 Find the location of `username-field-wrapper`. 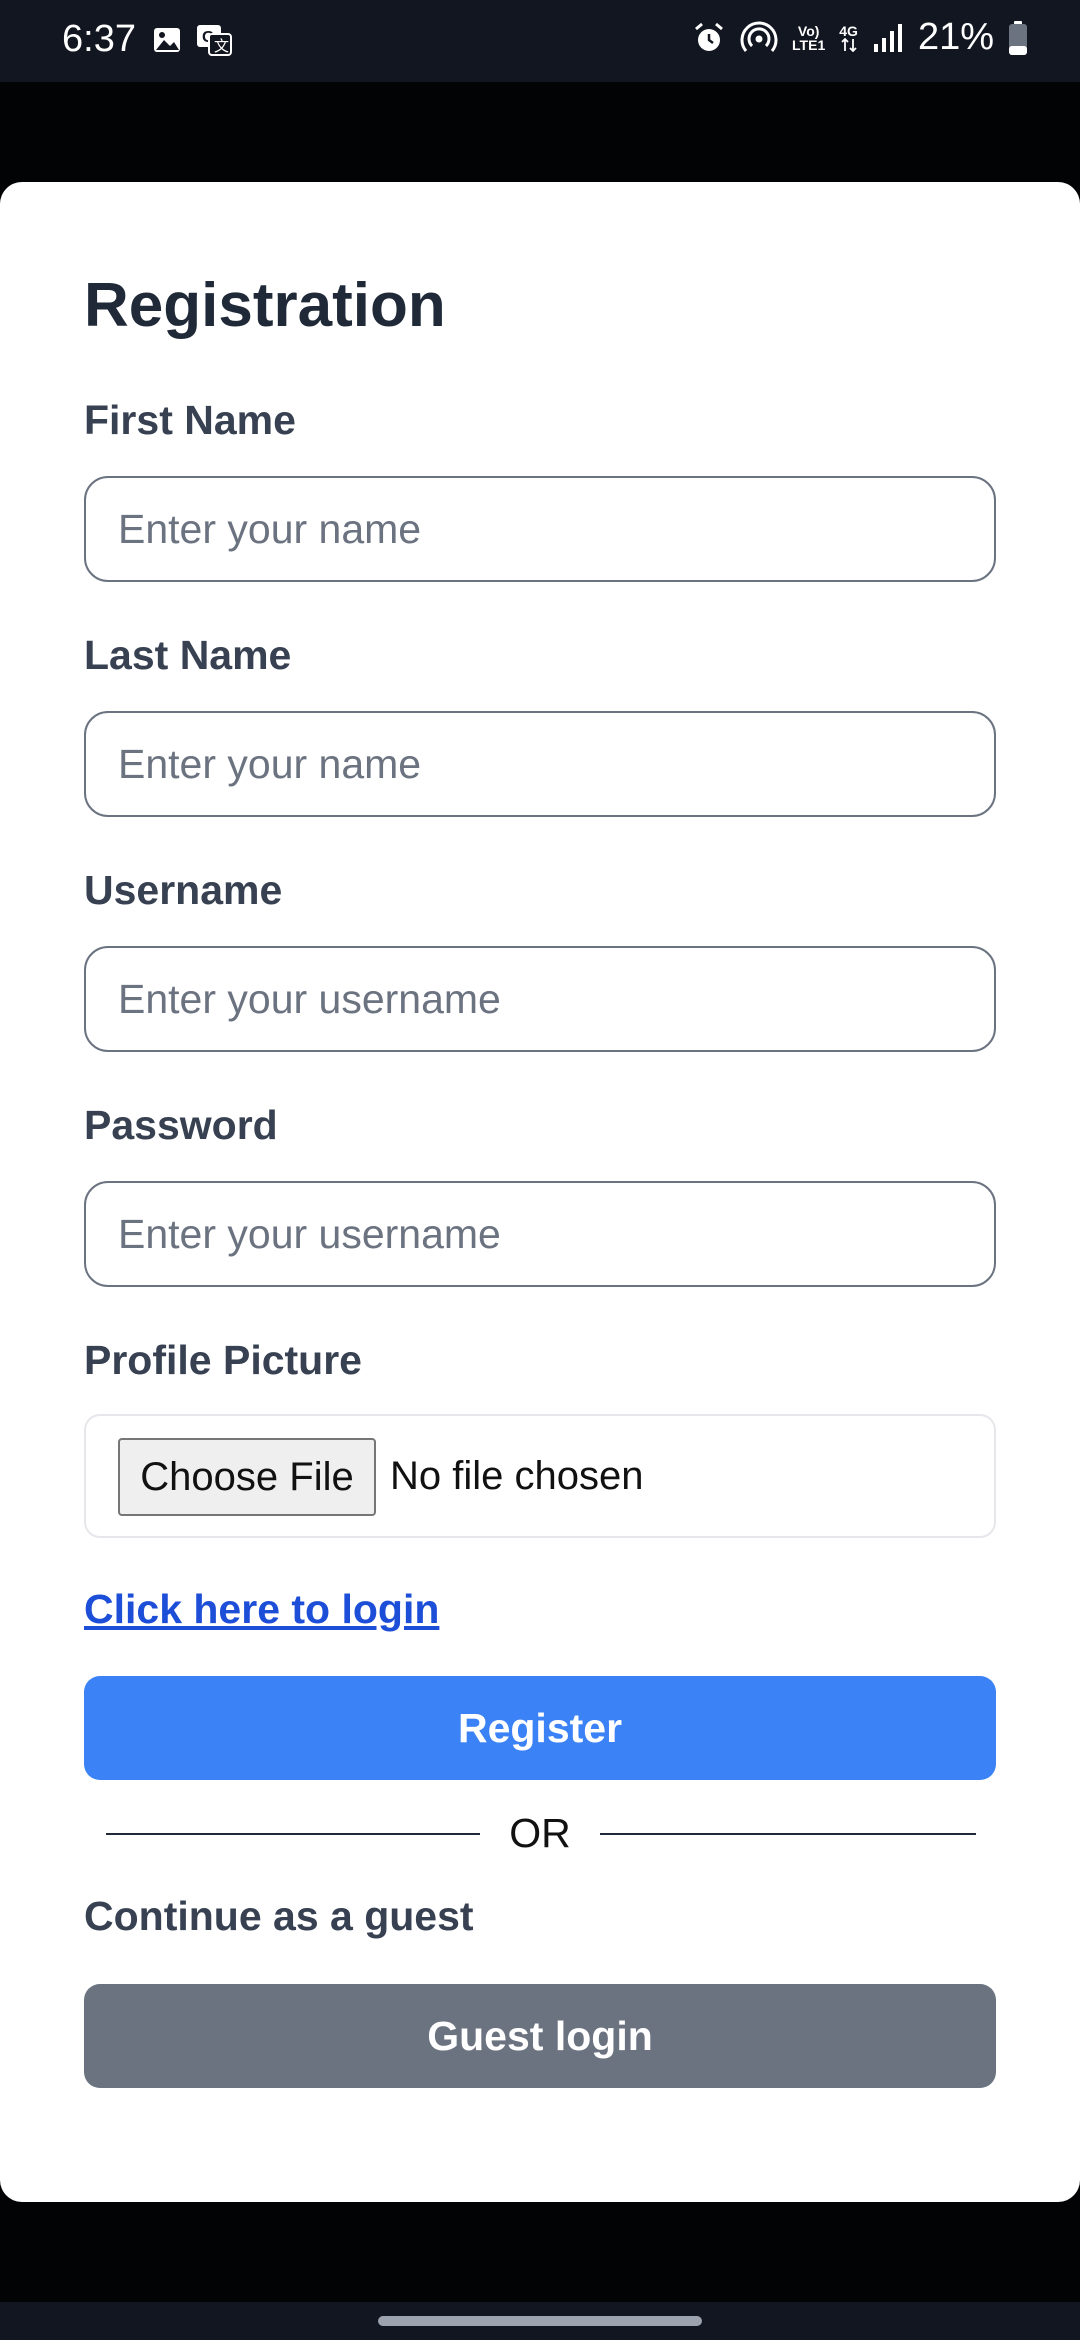

username-field-wrapper is located at coordinates (540, 999).